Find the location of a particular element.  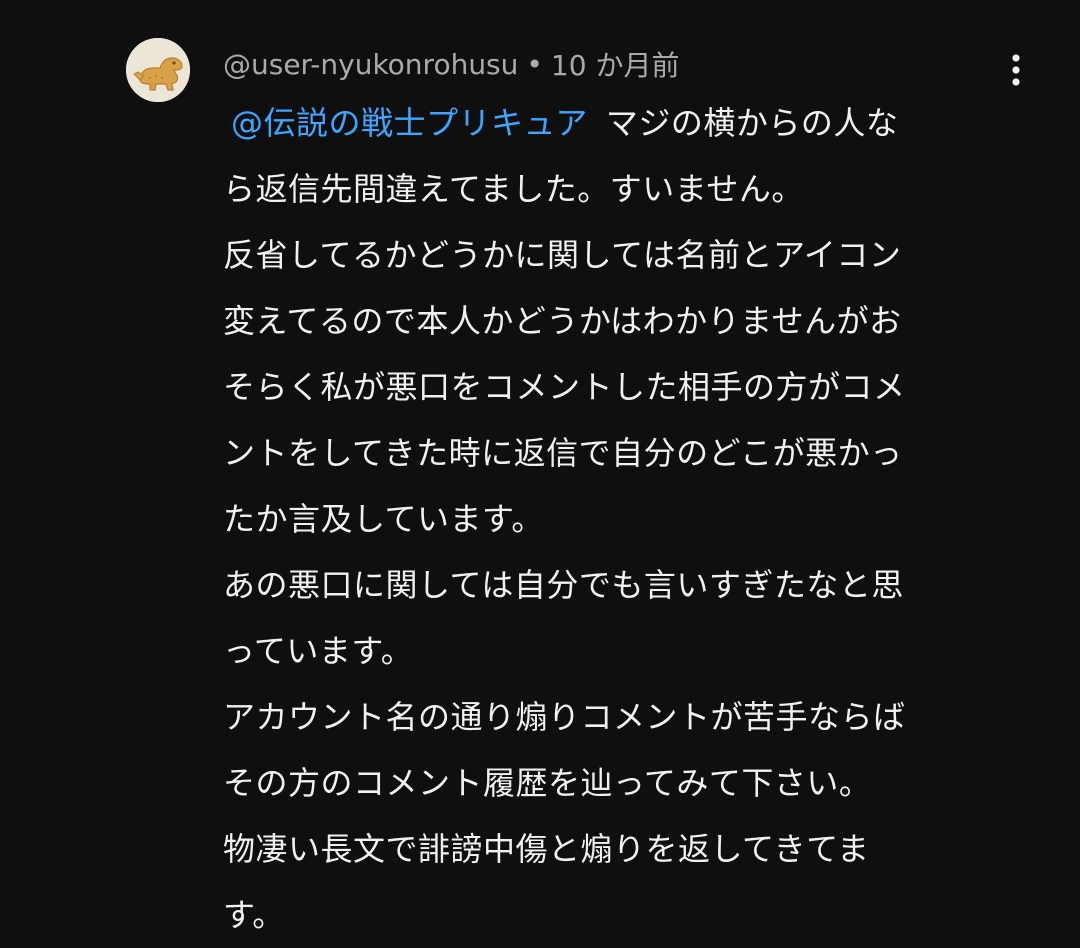

comment-line: その方のコメント履歴を辿ってみて下さい。 is located at coordinates (547, 783).